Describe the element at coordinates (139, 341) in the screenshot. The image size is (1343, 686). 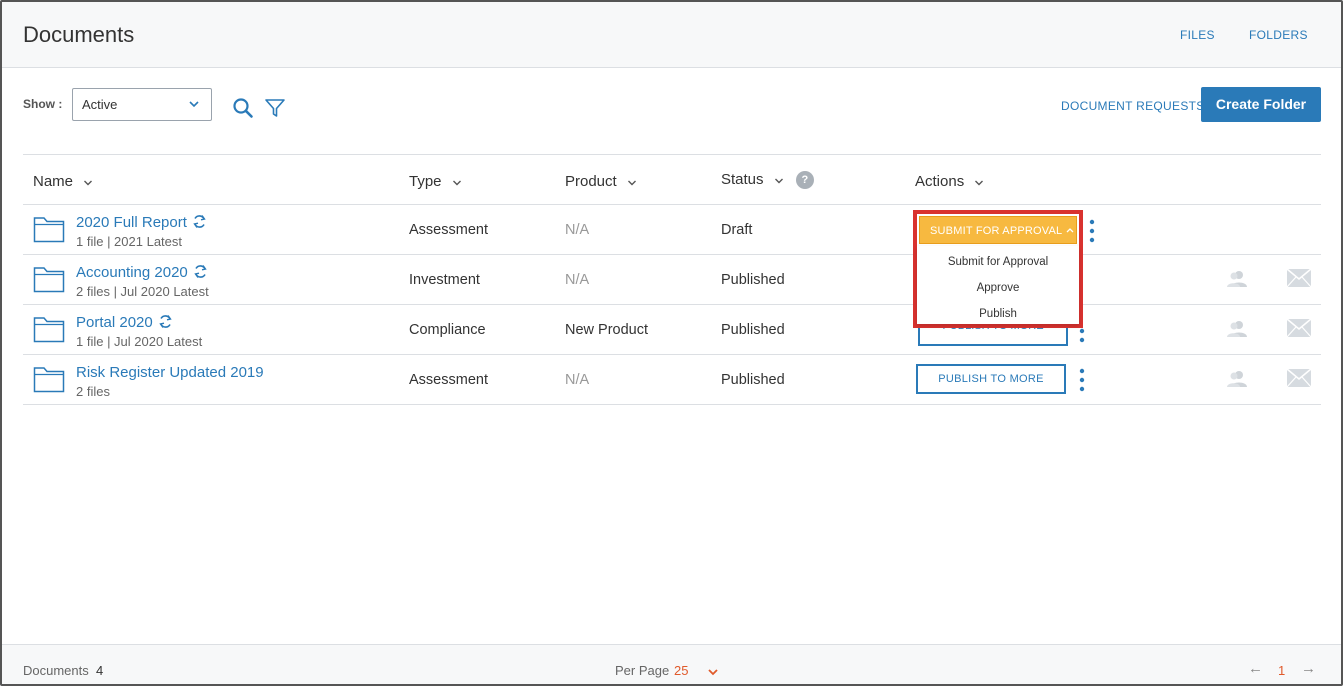
I see `folder-meta: 1 file | Jul 2020 Latest` at that location.